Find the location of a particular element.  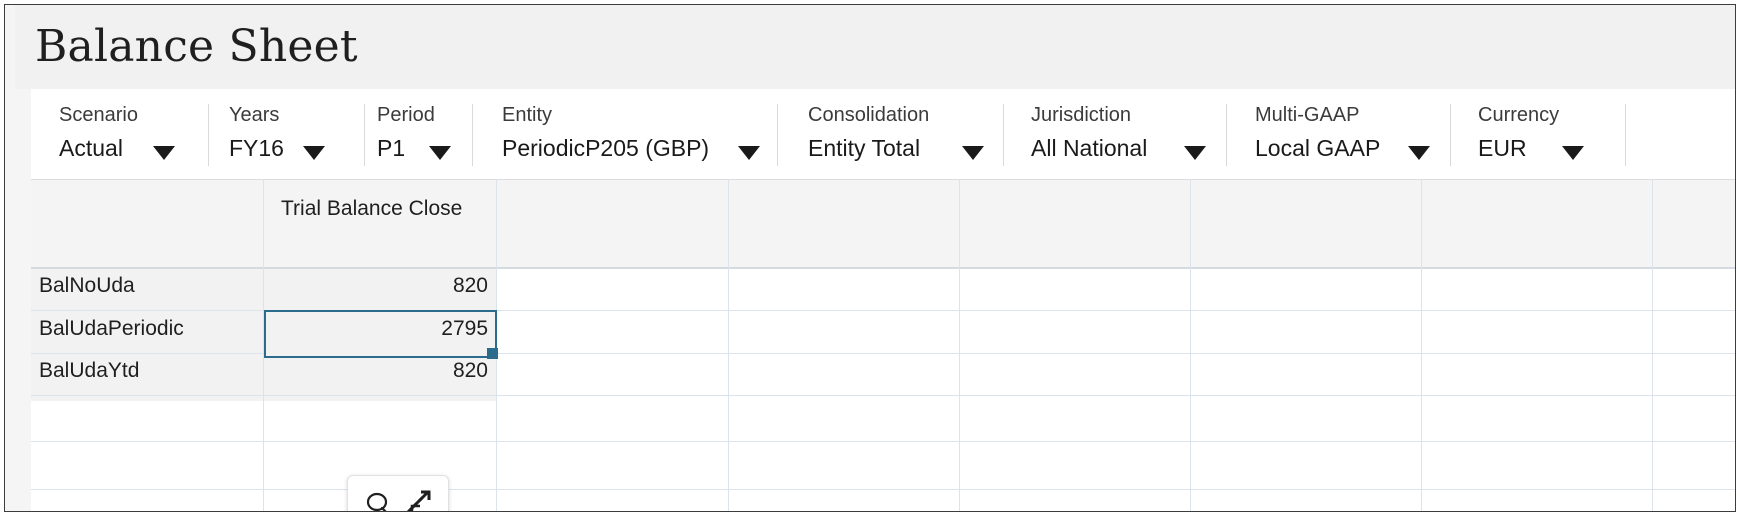

pov-scenario-value: Actual is located at coordinates (91, 148).